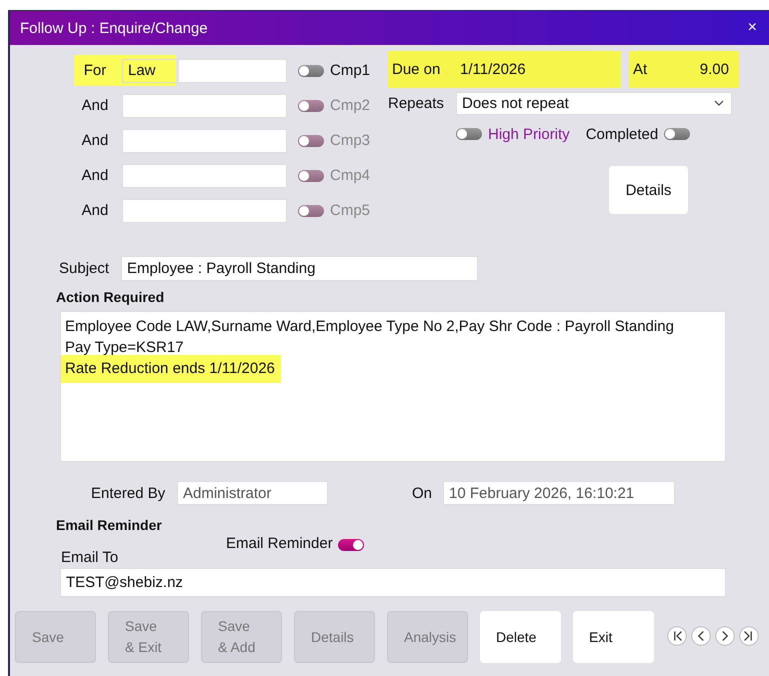 This screenshot has width=769, height=676. Describe the element at coordinates (752, 28) in the screenshot. I see `close-button: ×` at that location.